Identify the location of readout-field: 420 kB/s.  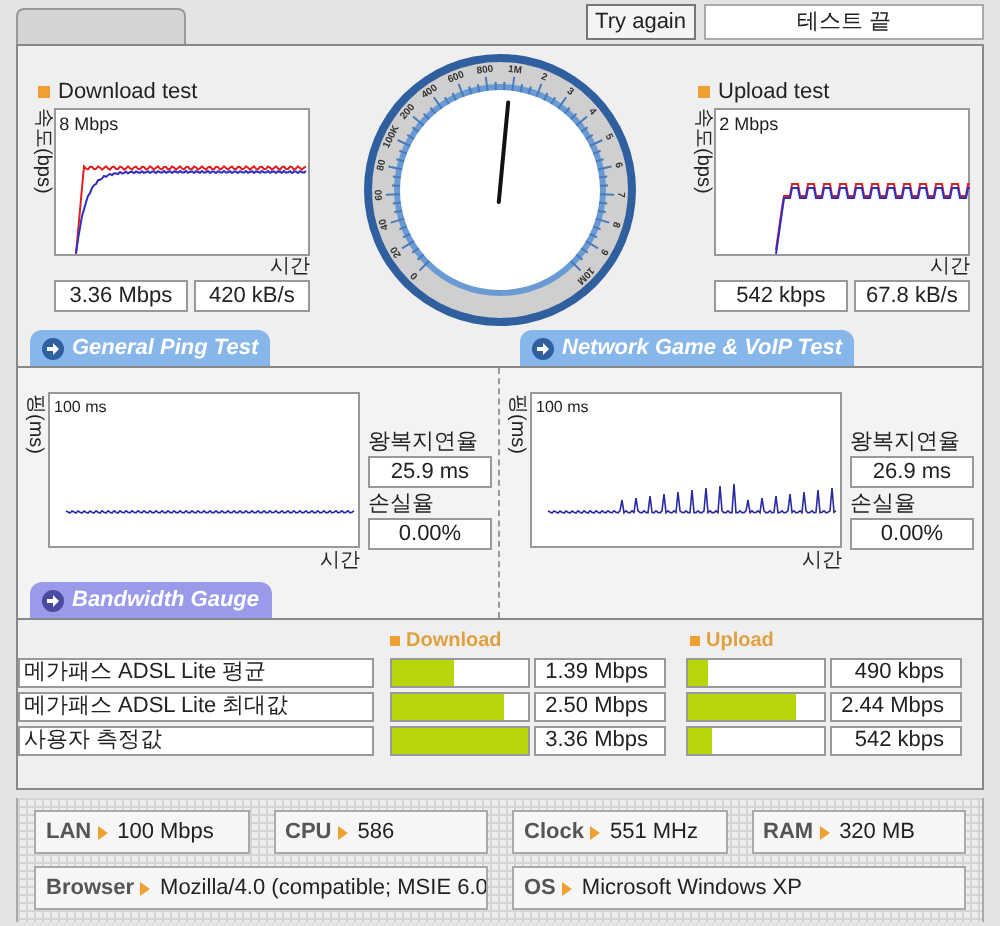
(251, 296).